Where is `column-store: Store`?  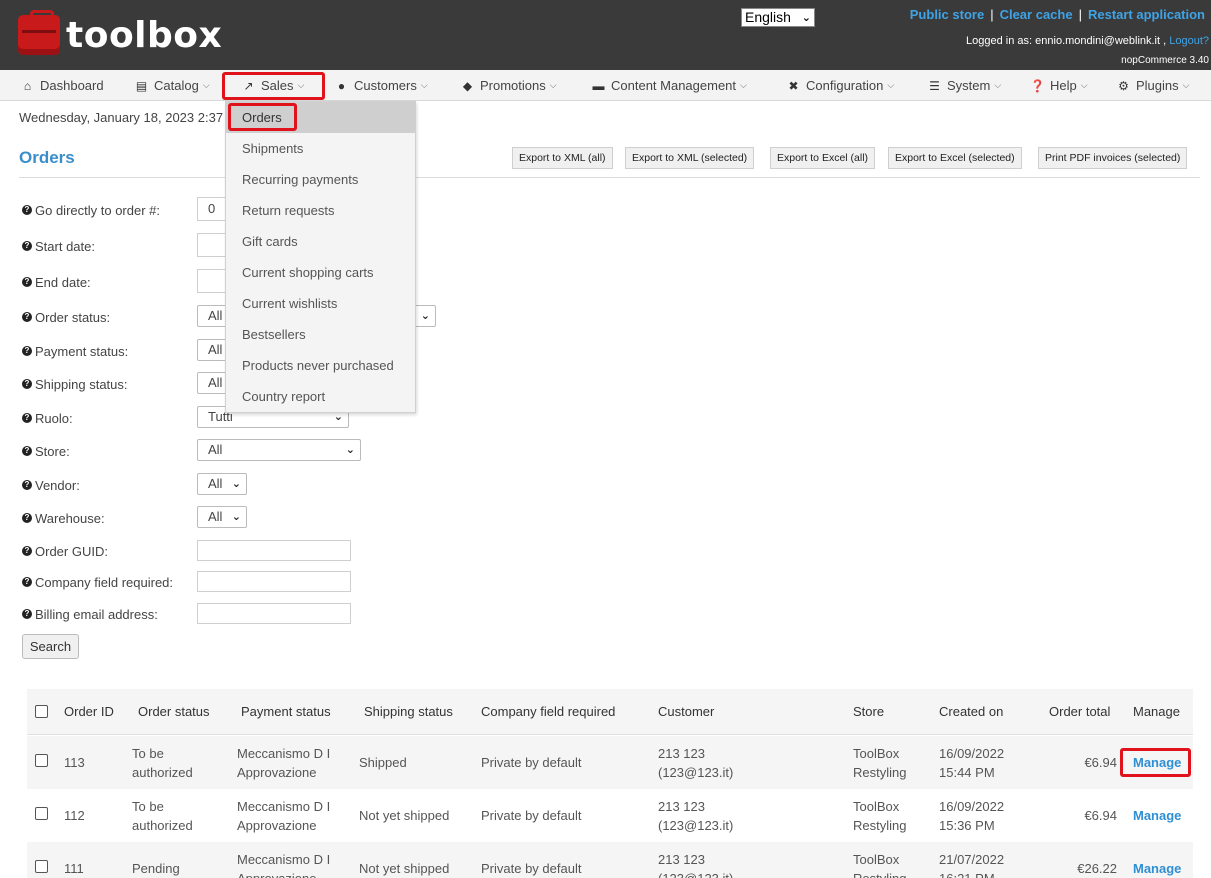
column-store: Store is located at coordinates (868, 712).